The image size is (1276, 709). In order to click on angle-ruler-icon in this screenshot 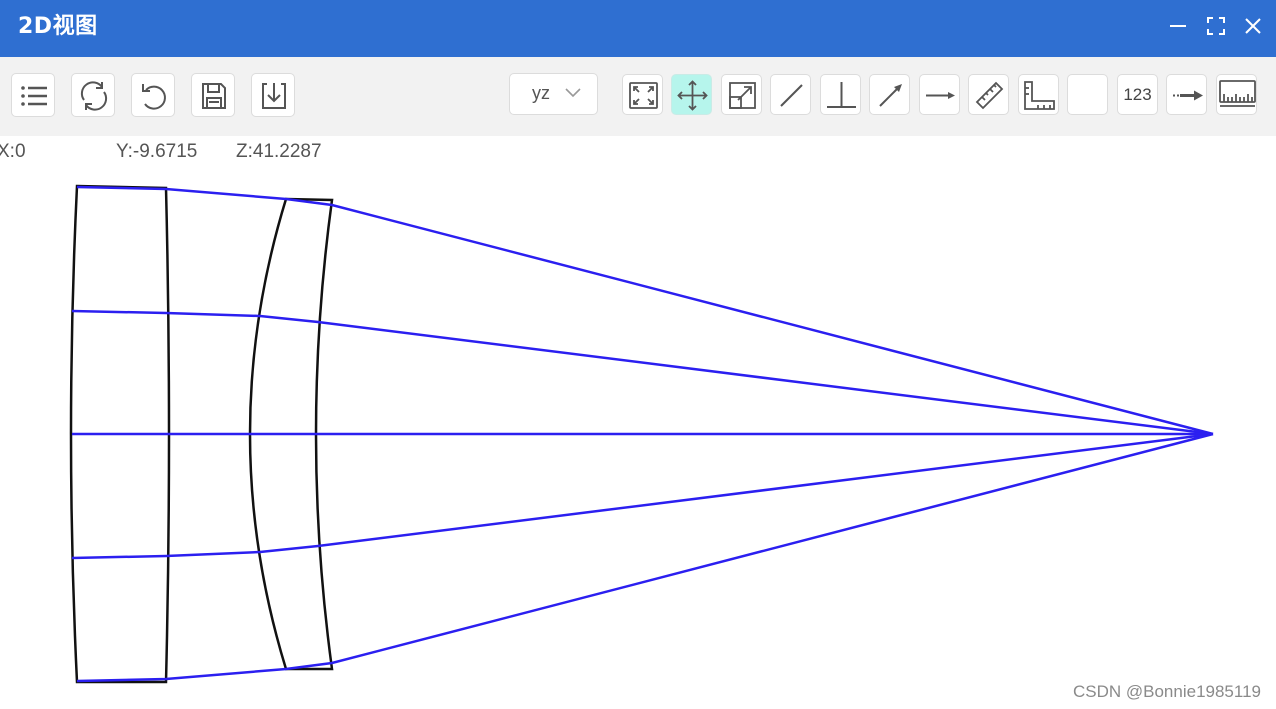, I will do `click(1039, 95)`.